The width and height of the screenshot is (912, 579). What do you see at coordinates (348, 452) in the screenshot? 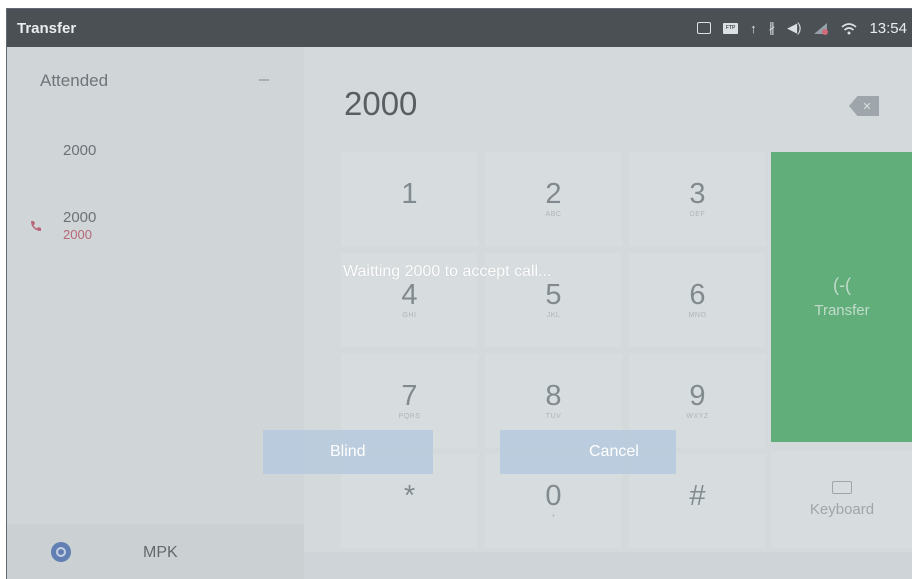
I see `blind-button: Blind` at bounding box center [348, 452].